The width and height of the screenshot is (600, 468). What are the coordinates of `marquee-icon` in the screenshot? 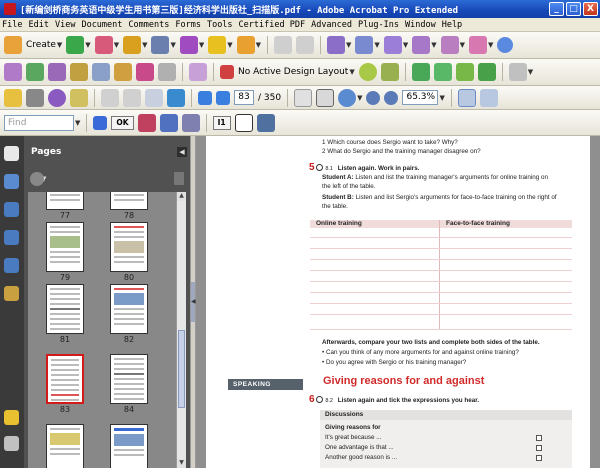 It's located at (364, 45).